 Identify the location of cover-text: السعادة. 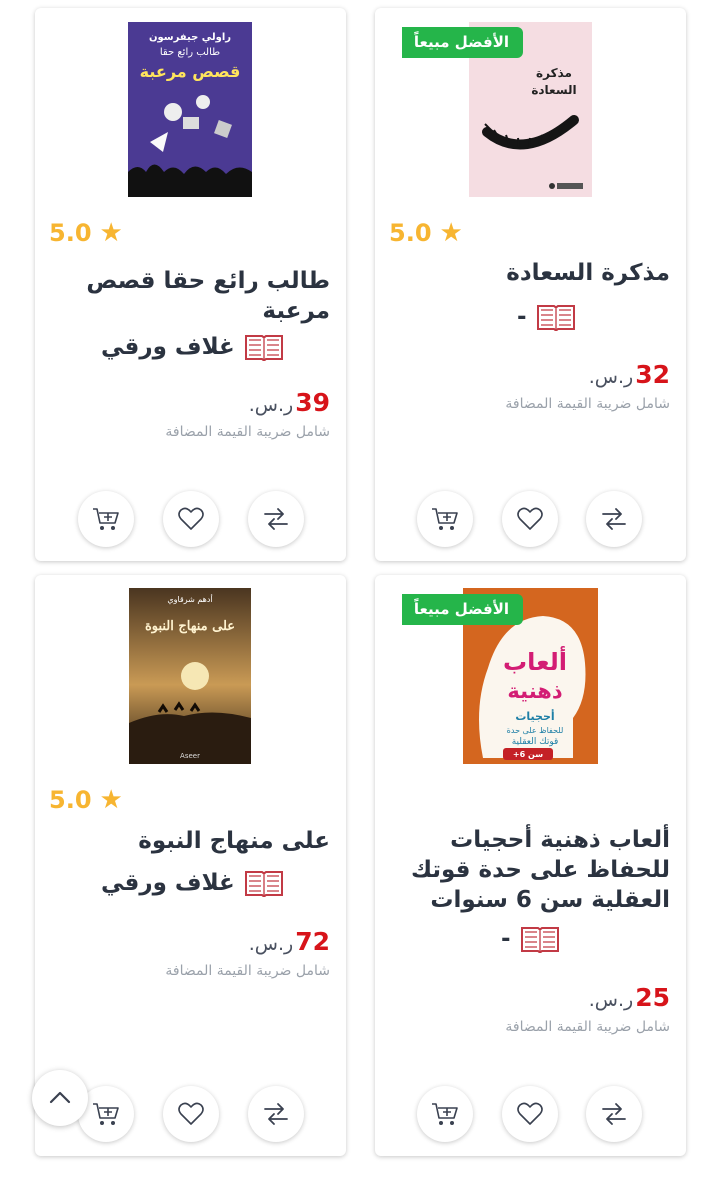
(553, 90).